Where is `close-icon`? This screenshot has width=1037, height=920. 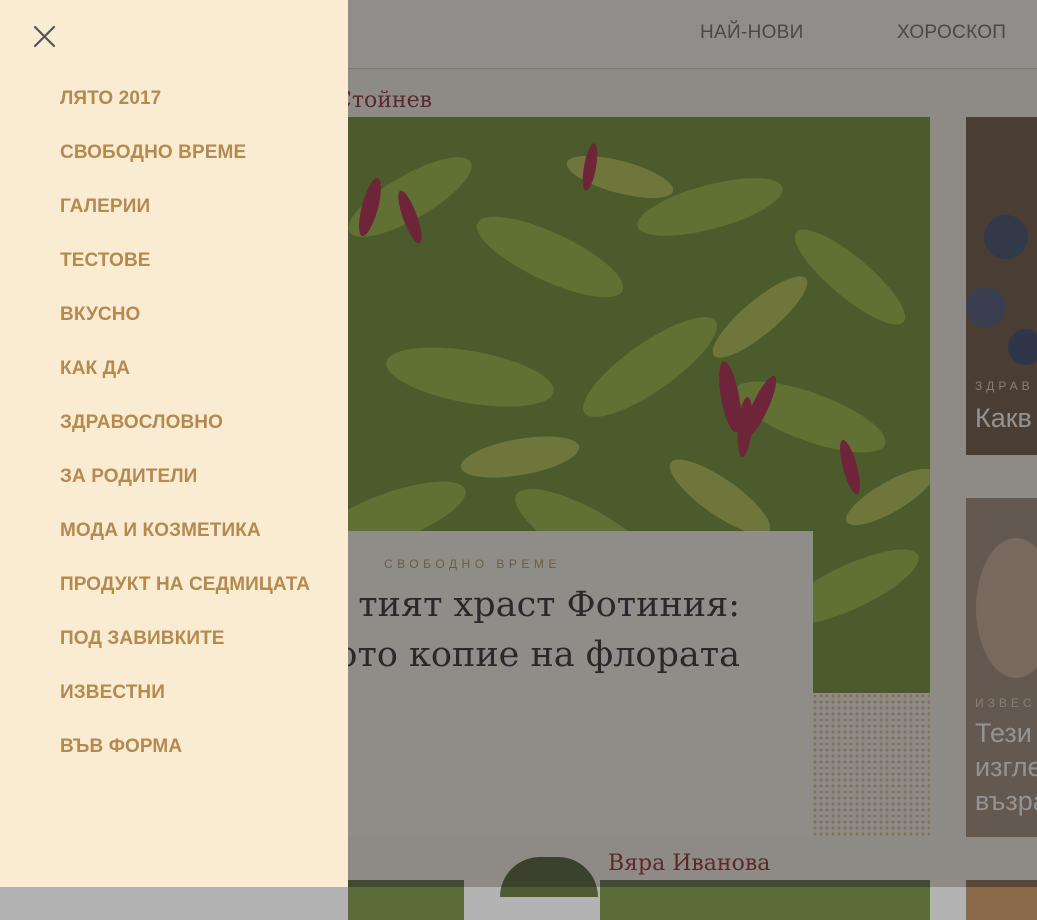 close-icon is located at coordinates (45, 37).